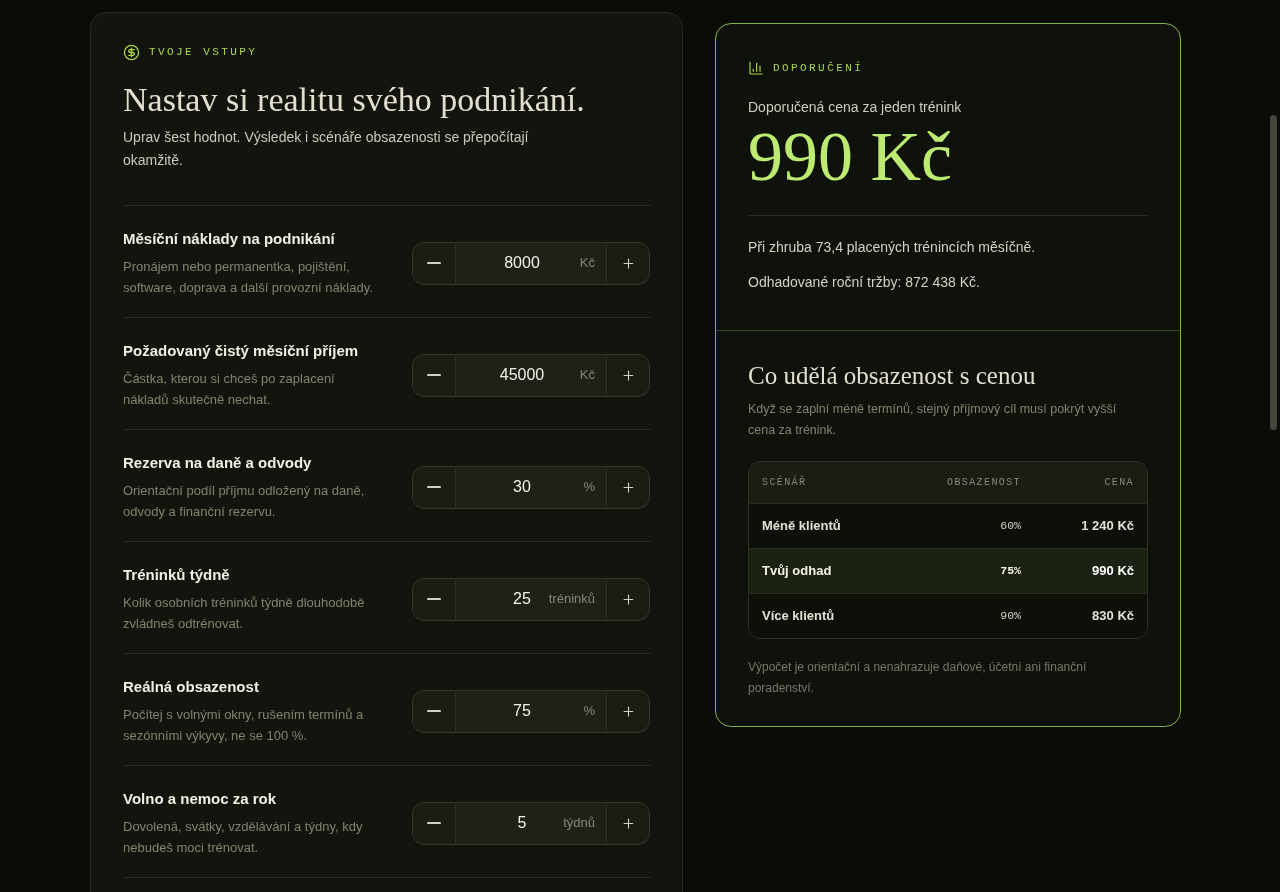 The width and height of the screenshot is (1280, 892). What do you see at coordinates (892, 247) in the screenshot?
I see `result-detail: Při zhruba 73,4 placených trénincích měsíčně.` at bounding box center [892, 247].